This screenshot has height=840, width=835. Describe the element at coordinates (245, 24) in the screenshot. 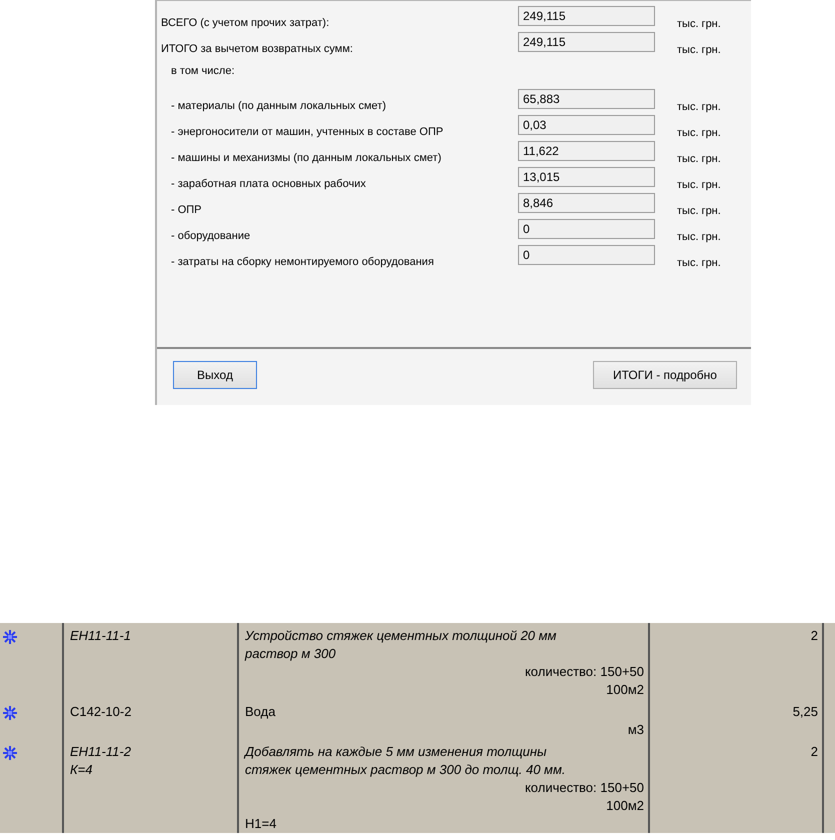

I see `field-label: ВСЕГО (с учетом прочих затрат):` at that location.